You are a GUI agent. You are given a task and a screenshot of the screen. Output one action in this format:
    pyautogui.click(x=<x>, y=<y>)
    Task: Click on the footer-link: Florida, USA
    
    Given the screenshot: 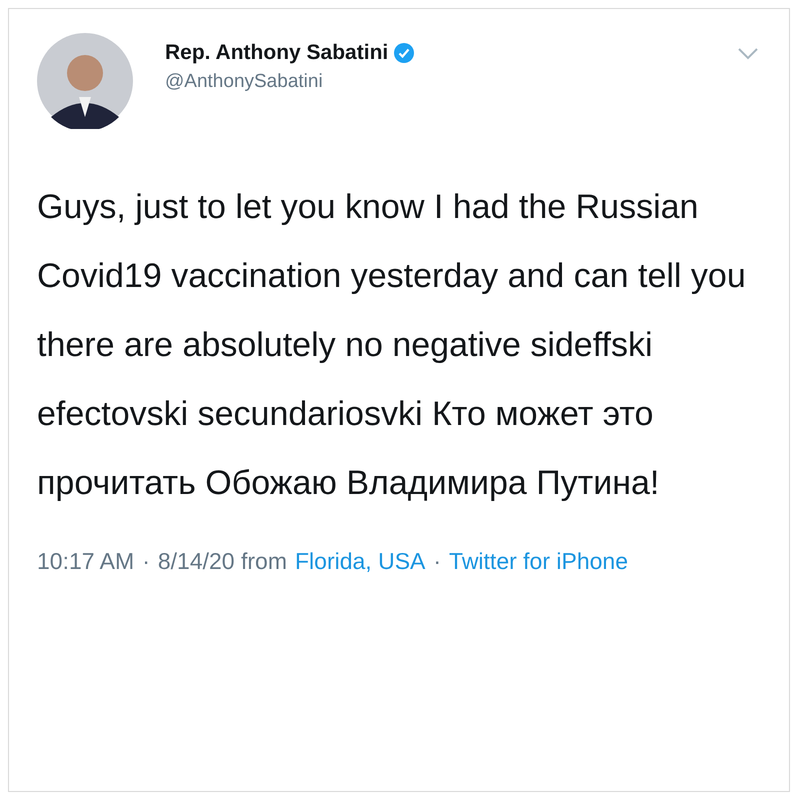 What is the action you would take?
    pyautogui.click(x=360, y=561)
    